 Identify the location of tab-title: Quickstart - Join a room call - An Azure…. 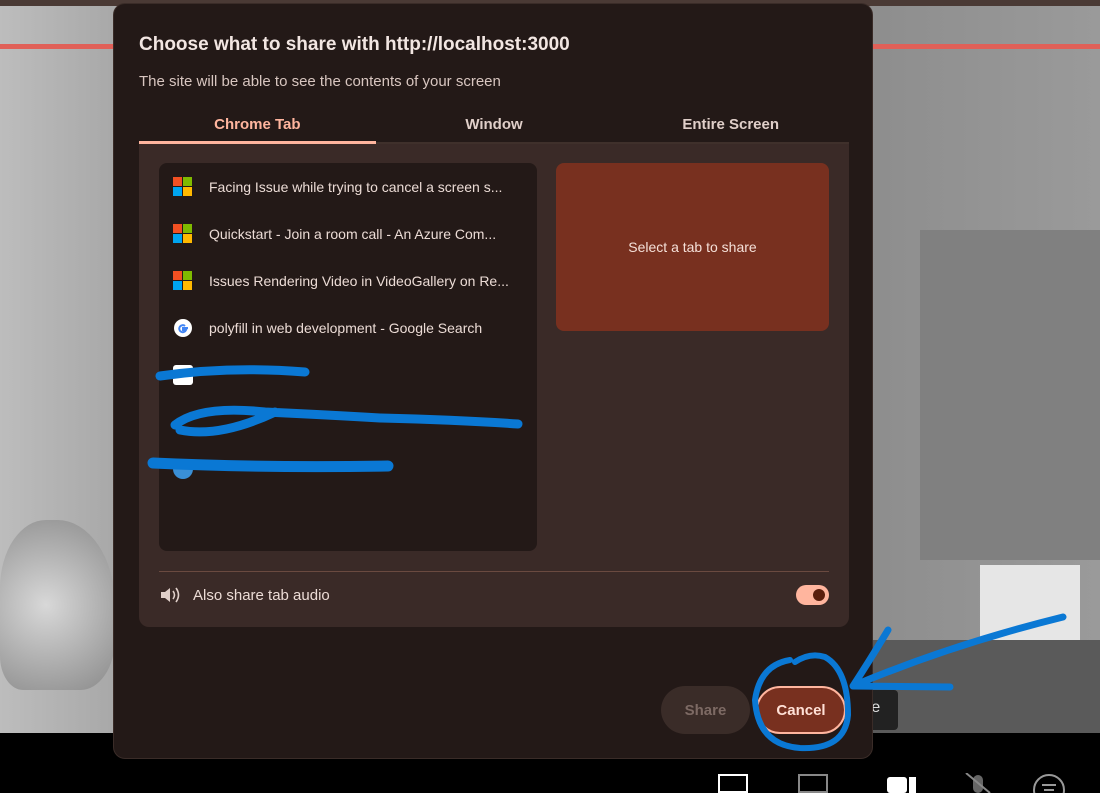
(353, 233).